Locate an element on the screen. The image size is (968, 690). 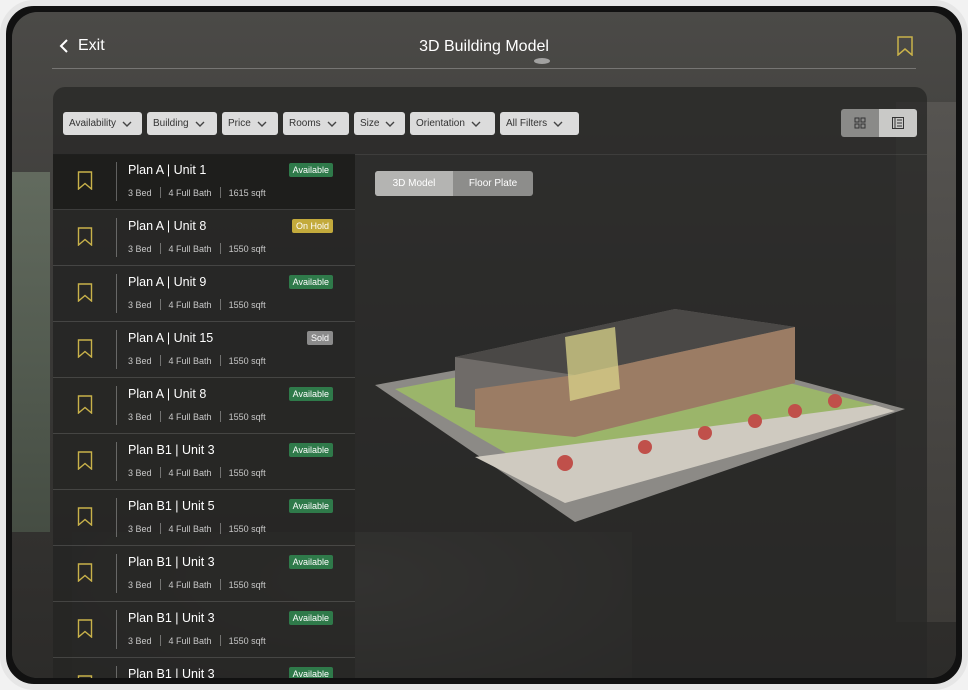
filter-label: Orientation is located at coordinates (440, 123).